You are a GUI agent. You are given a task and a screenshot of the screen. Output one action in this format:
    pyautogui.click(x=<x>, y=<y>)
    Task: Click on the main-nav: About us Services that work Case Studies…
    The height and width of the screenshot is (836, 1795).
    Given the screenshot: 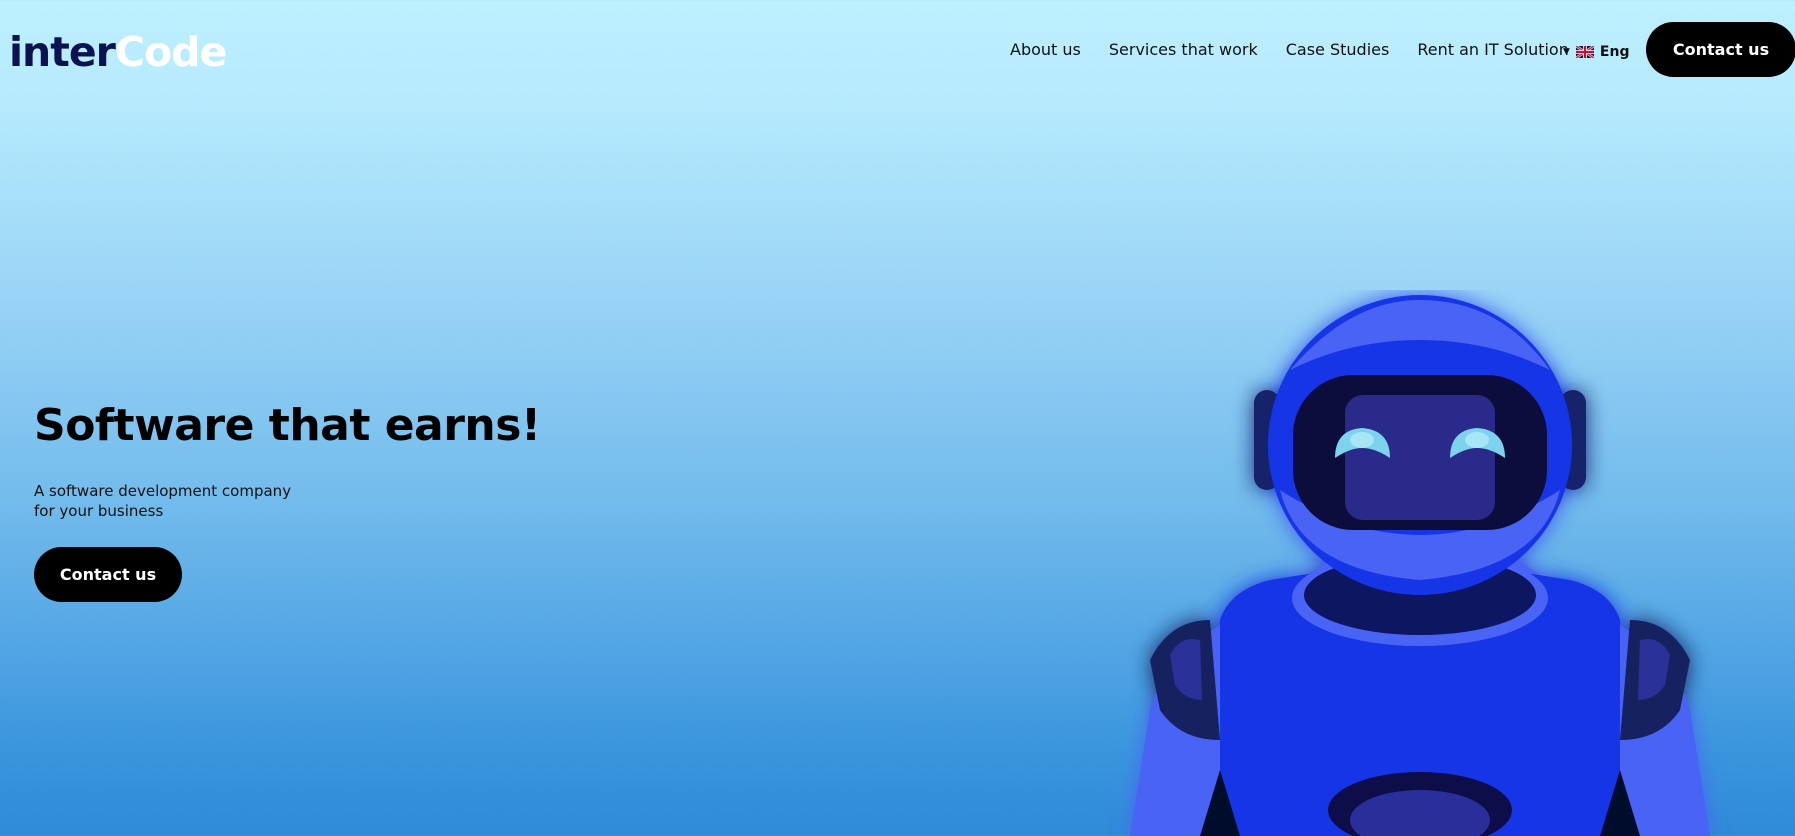 What is the action you would take?
    pyautogui.click(x=1303, y=49)
    